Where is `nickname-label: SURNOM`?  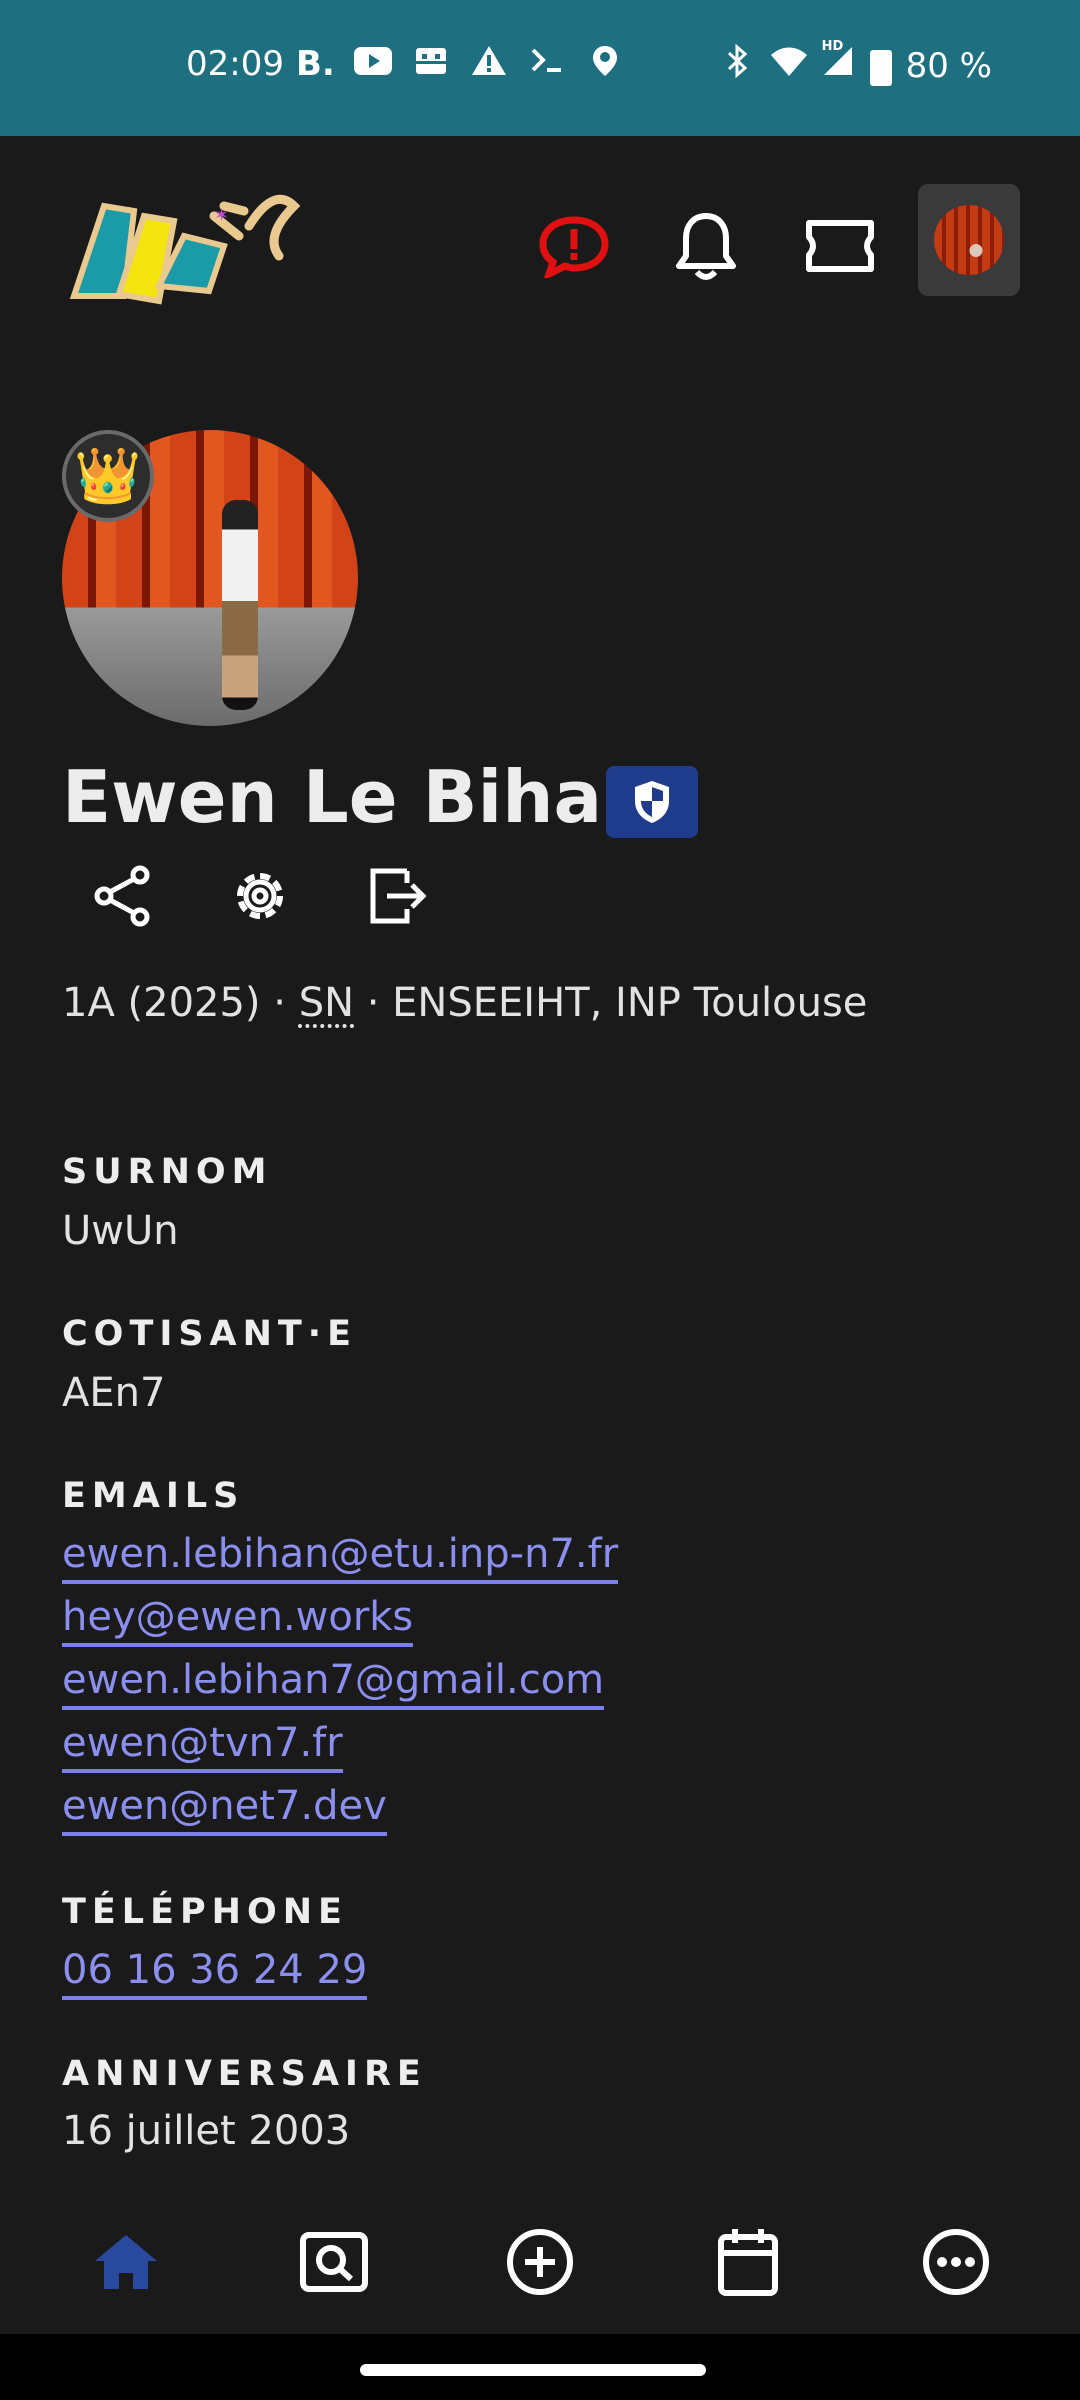
nickname-label: SURNOM is located at coordinates (167, 1172).